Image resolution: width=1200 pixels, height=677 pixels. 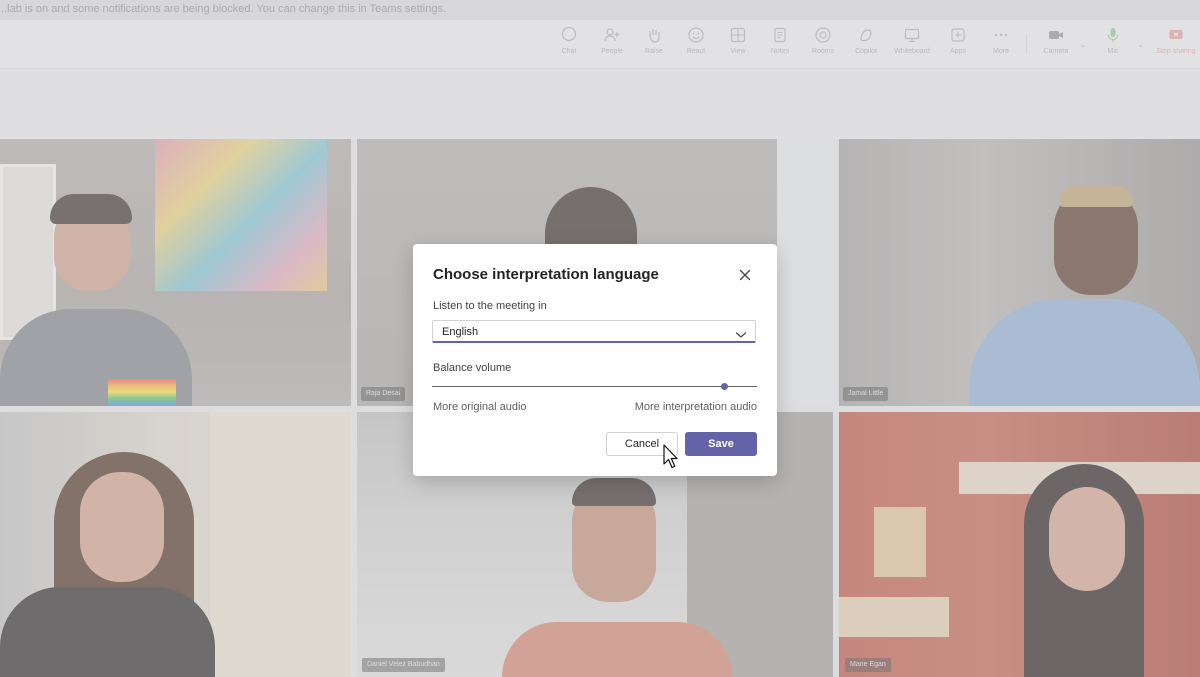 I want to click on more-interpretation-audio-label: More interpretation audio, so click(x=695, y=407).